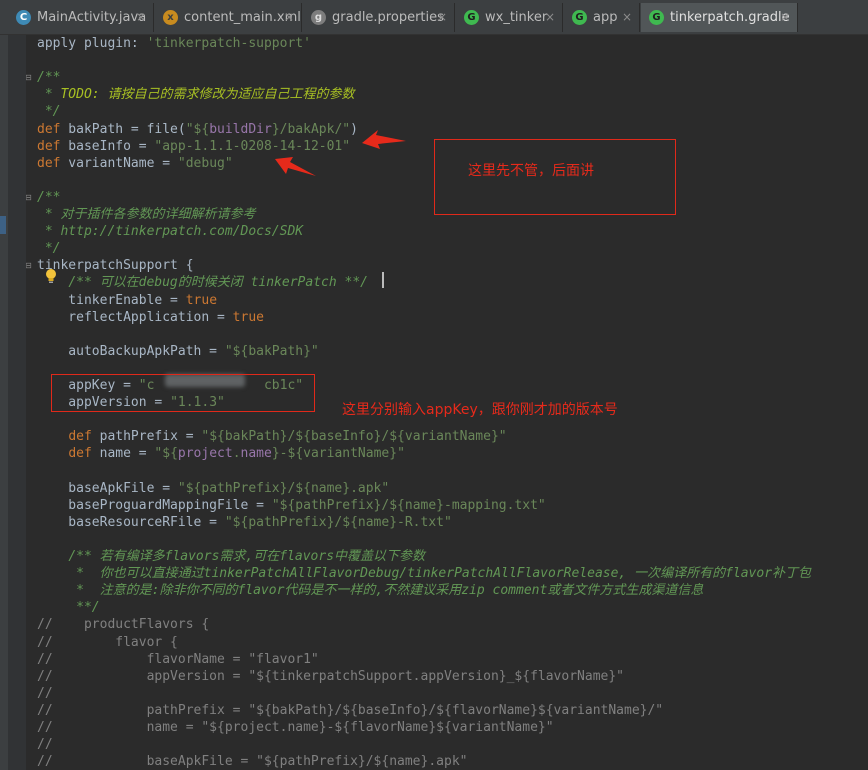  What do you see at coordinates (338, 454) in the screenshot?
I see `code-token: }-${variantName}"` at bounding box center [338, 454].